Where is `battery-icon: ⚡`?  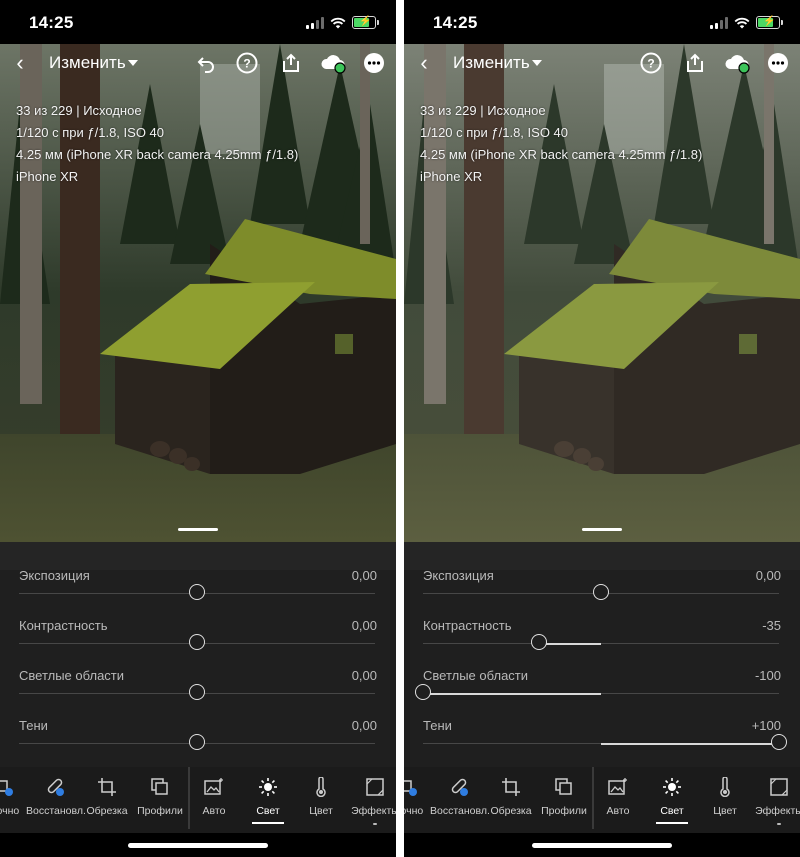
battery-icon: ⚡ is located at coordinates (365, 22).